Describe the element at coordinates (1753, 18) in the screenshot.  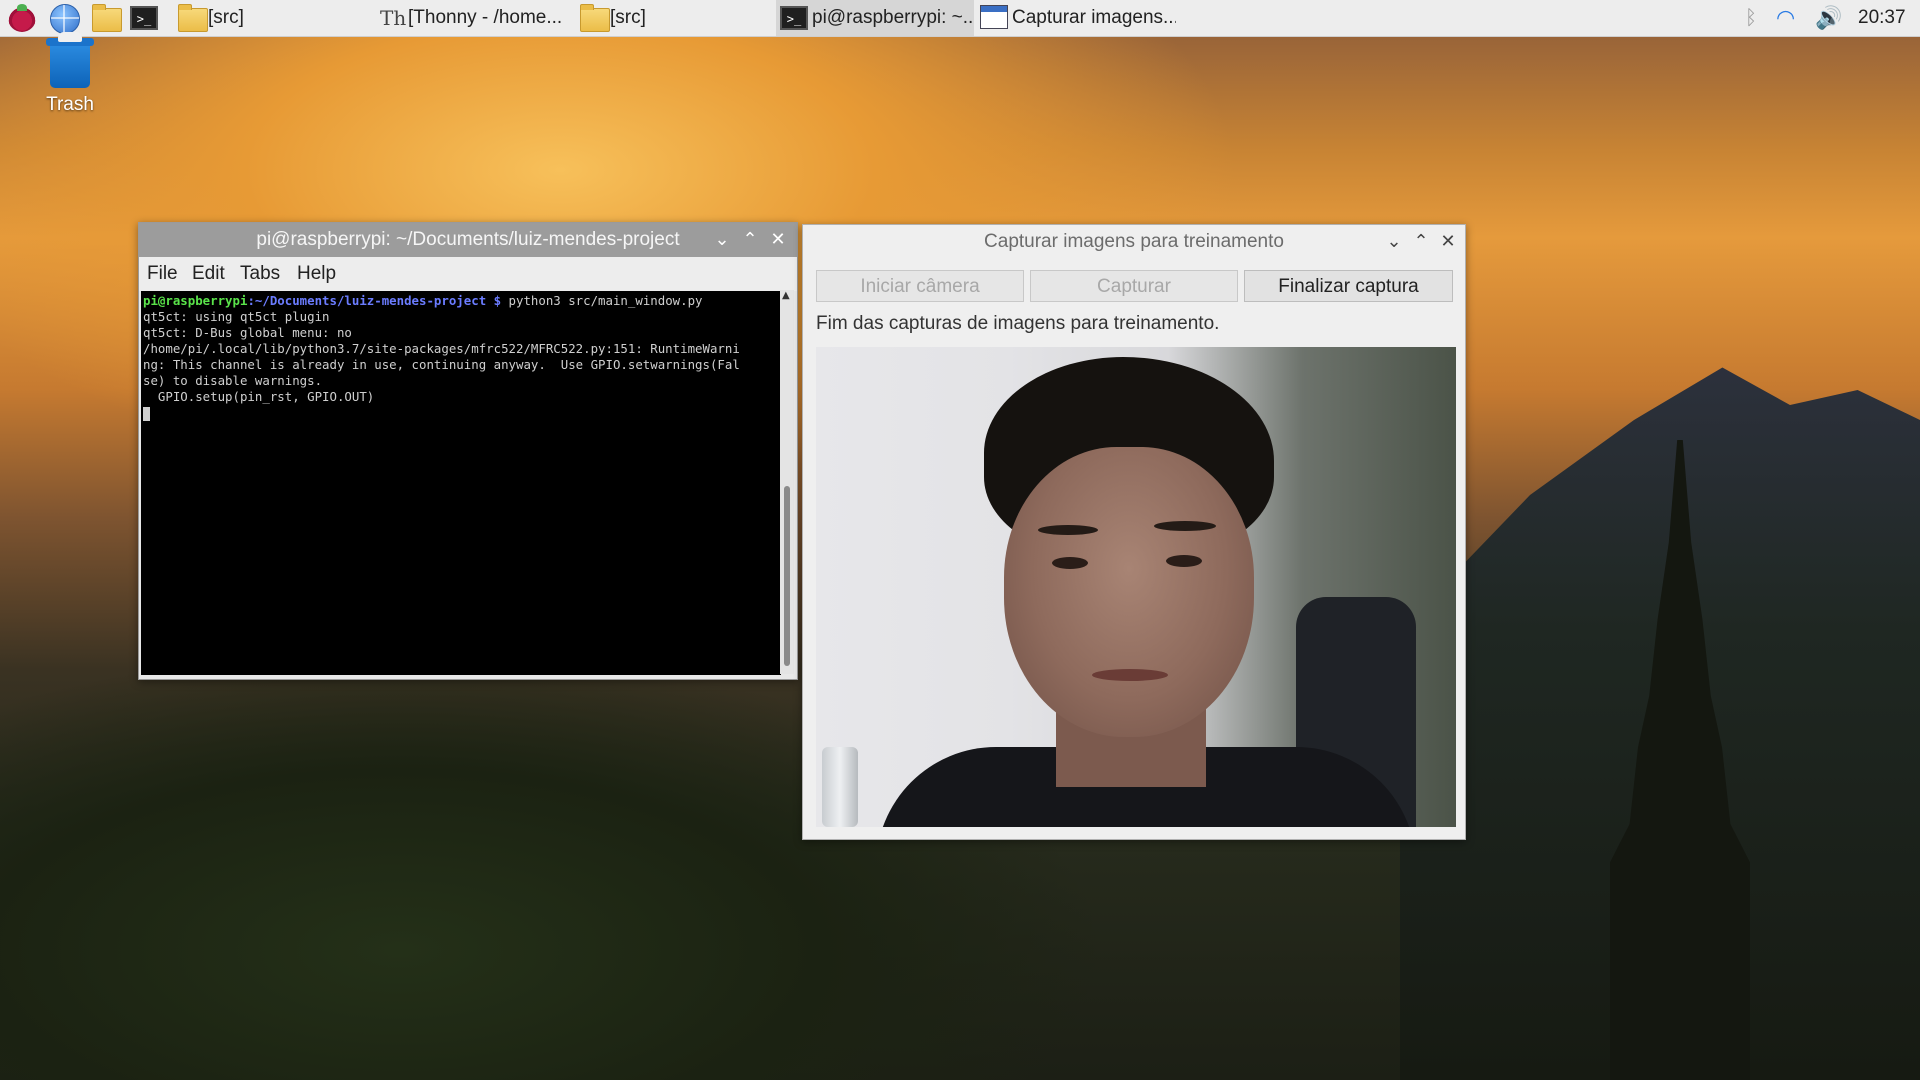
I see `bluetooth-icon: ᛒ` at that location.